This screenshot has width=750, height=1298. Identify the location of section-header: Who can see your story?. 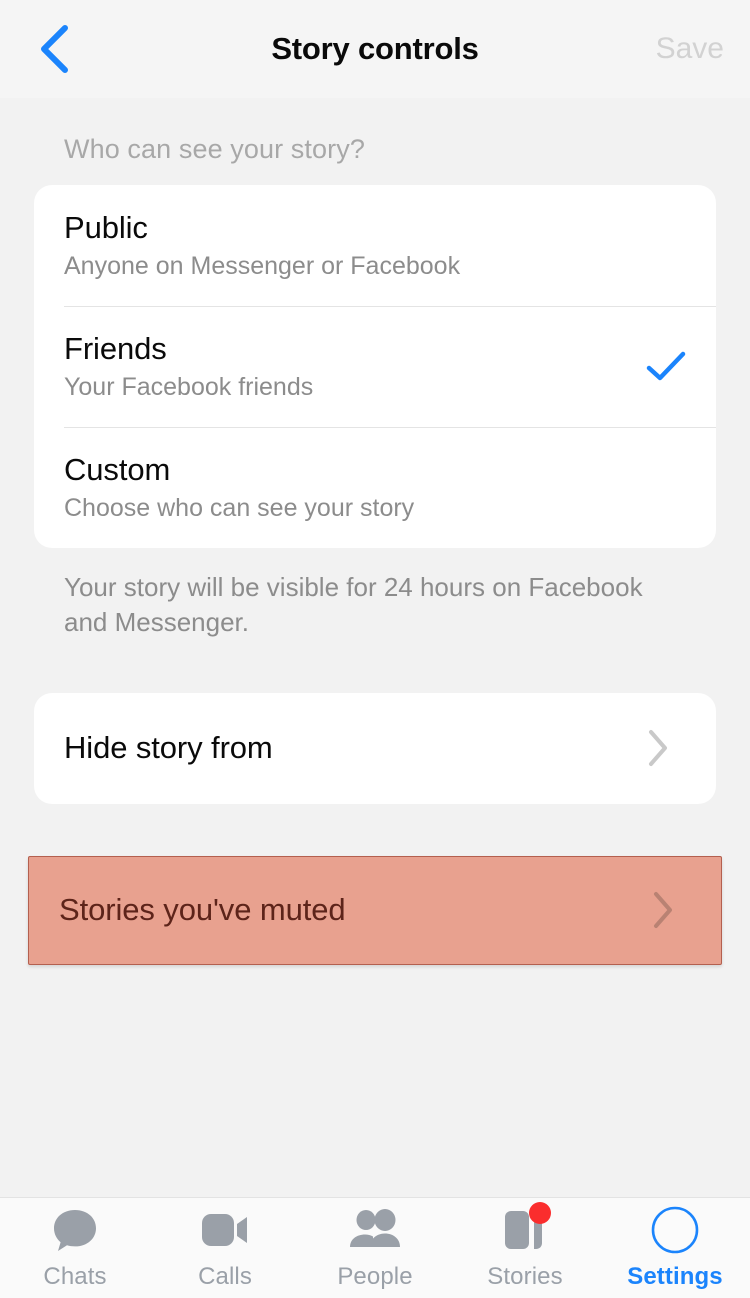
(214, 149).